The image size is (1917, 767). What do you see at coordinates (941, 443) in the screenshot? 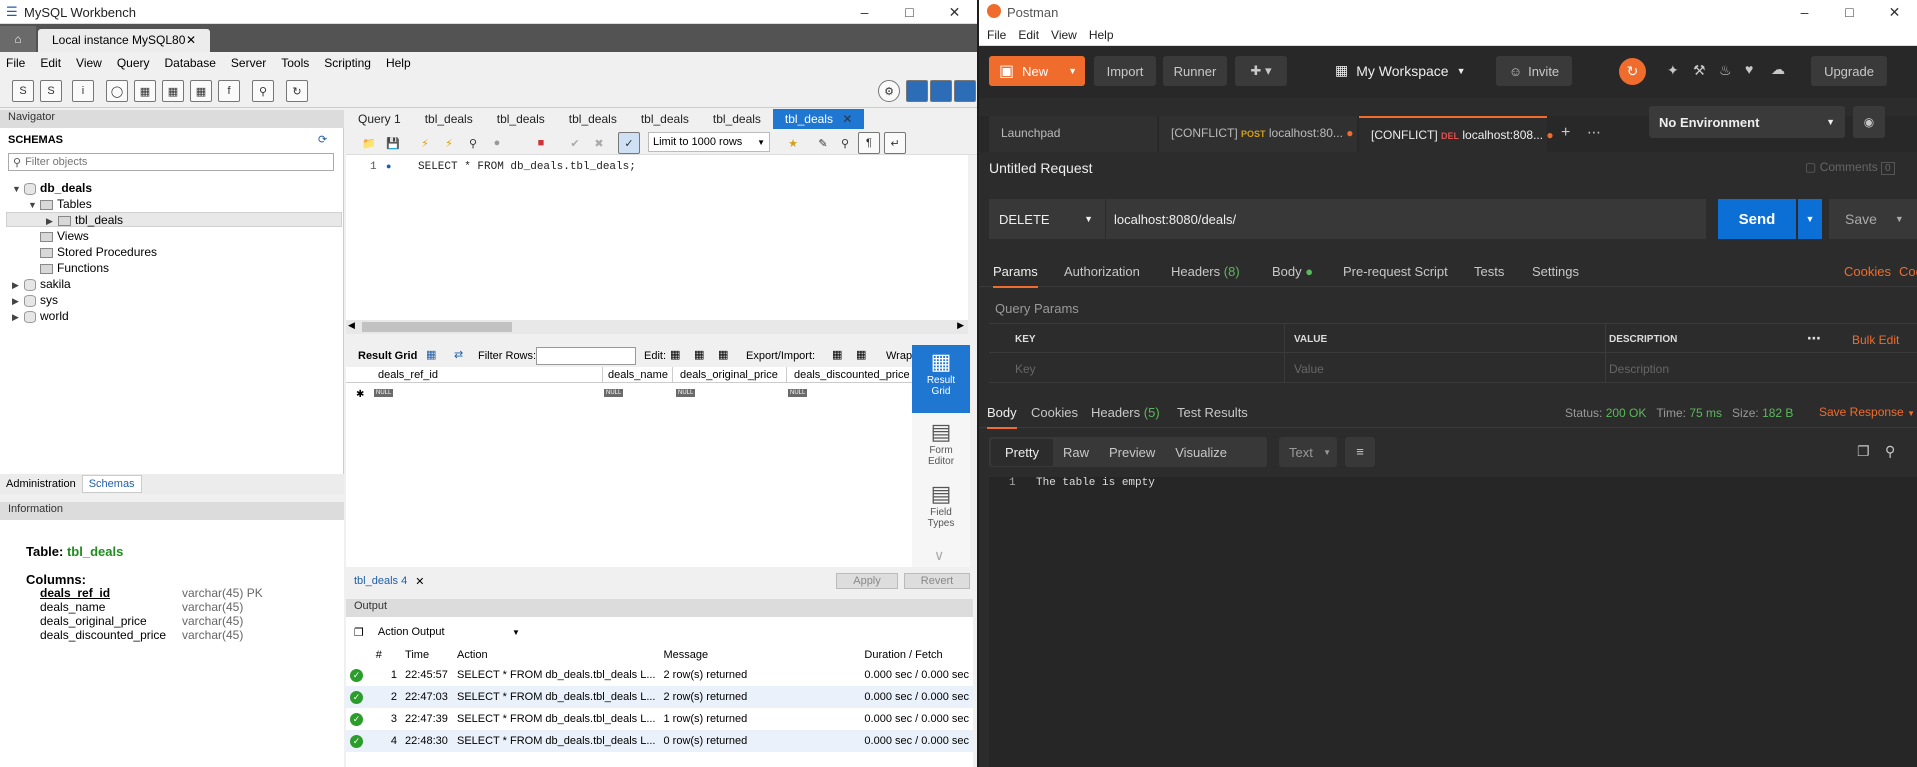
I see `form-editor-button: ▤ Form Editor` at bounding box center [941, 443].